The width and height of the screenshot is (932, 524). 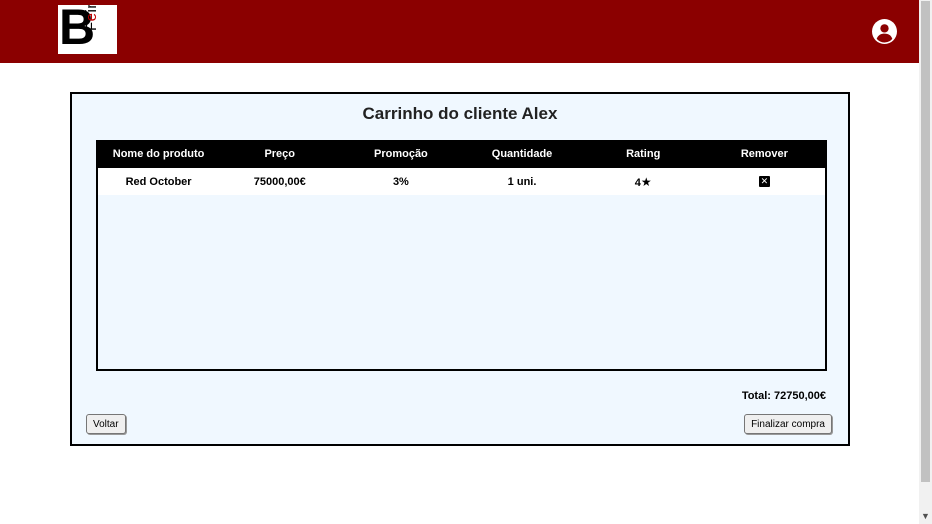 What do you see at coordinates (460, 113) in the screenshot?
I see `page-title: Carrinho do cliente Alex` at bounding box center [460, 113].